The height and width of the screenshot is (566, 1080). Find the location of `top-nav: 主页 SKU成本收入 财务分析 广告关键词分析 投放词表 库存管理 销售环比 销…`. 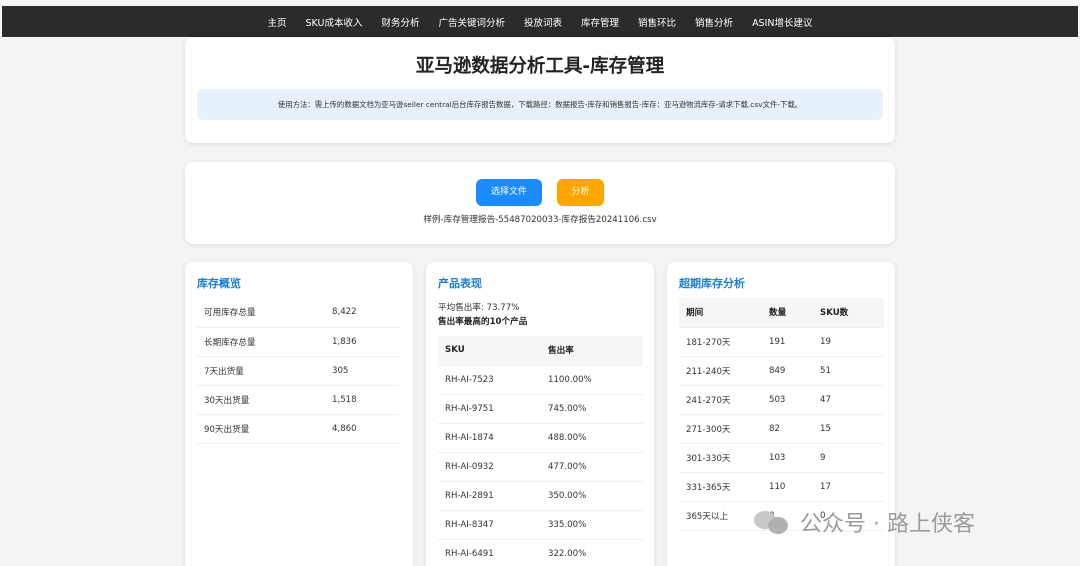

top-nav: 主页 SKU成本收入 财务分析 广告关键词分析 投放词表 库存管理 销售环比 销… is located at coordinates (540, 21).